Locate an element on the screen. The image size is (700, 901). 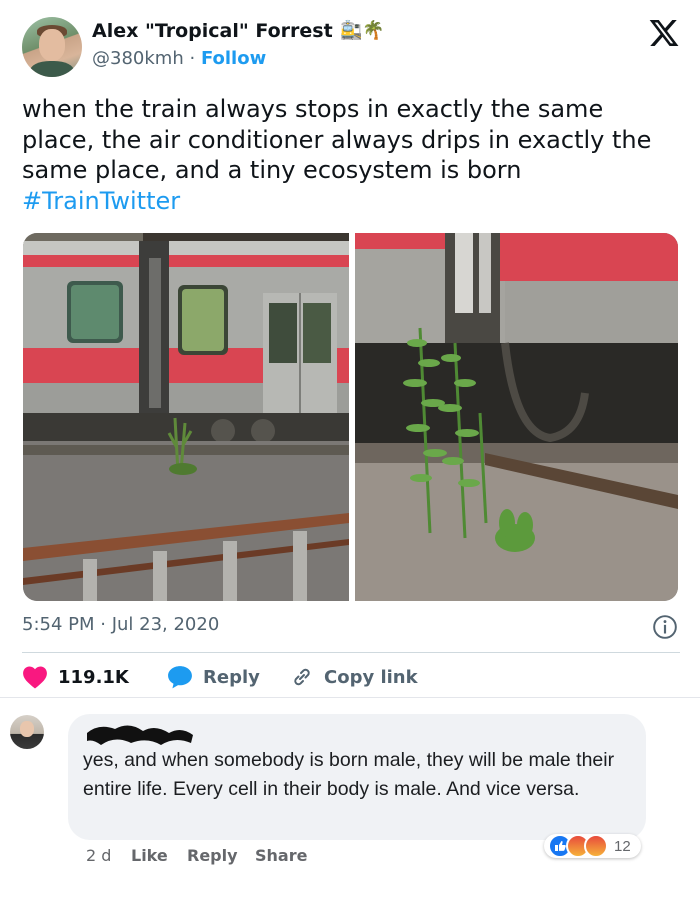
hashtag-link: #TrainTwitter is located at coordinates (101, 201).